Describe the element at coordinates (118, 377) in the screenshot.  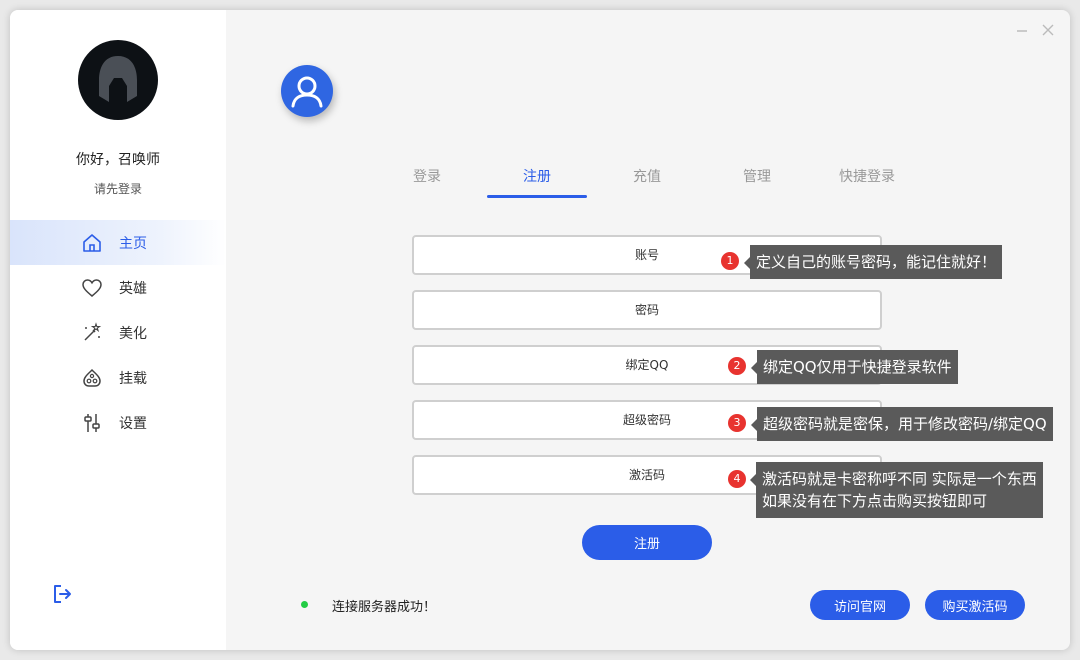
I see `sidebar-item-mount: 挂载` at that location.